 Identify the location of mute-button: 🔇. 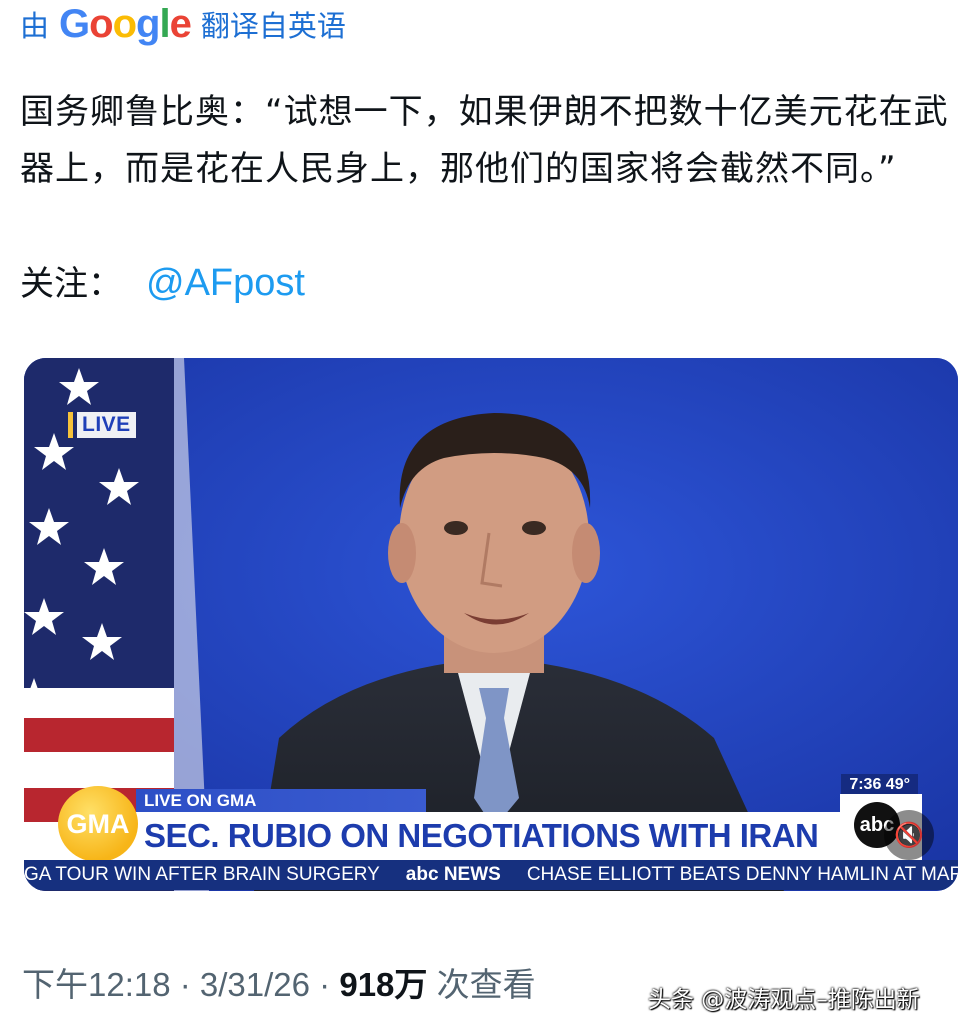
(909, 835).